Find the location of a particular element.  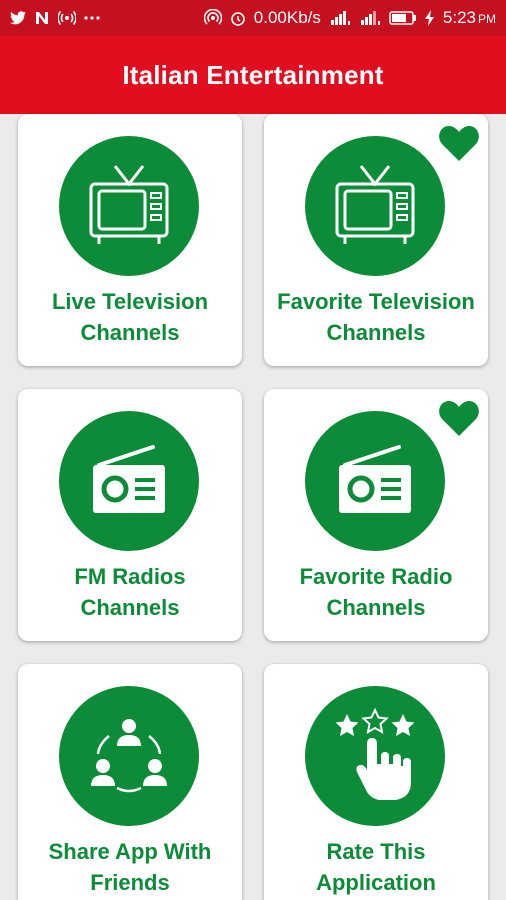

fm-radio-card: FM Radios Channels is located at coordinates (130, 515).